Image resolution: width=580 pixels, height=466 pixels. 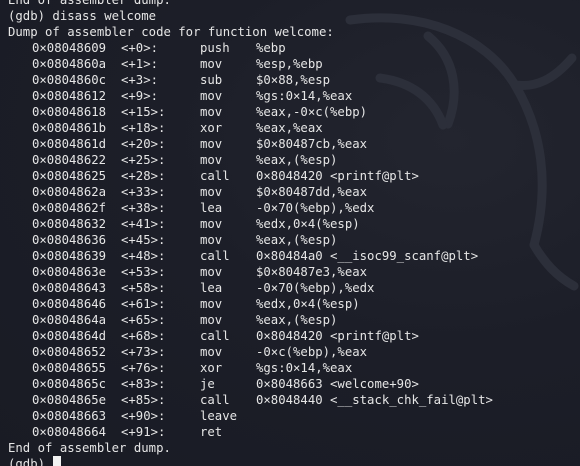 I want to click on instruction-offset: <+18>:, so click(x=143, y=128).